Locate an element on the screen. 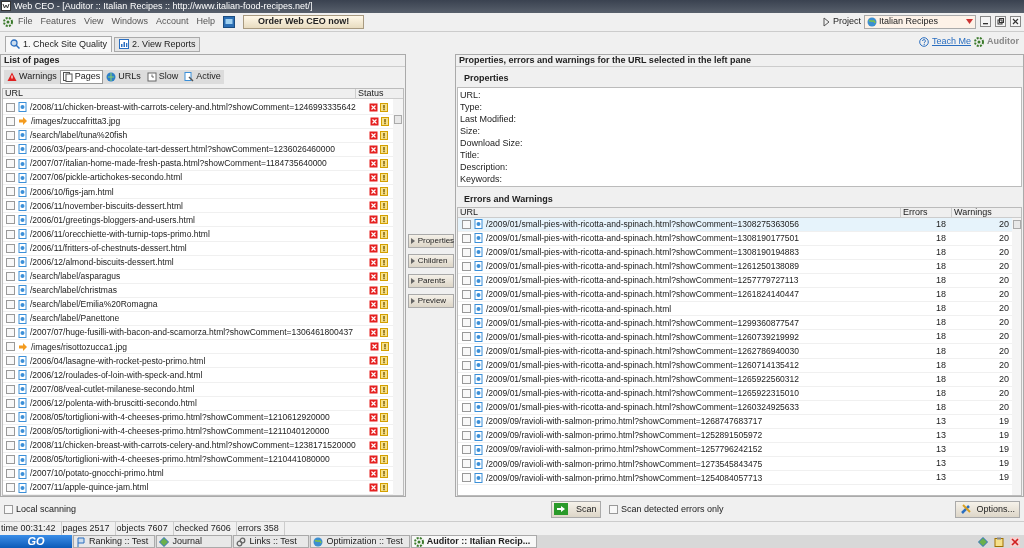  order-button: Order Web CEO now! is located at coordinates (303, 21).